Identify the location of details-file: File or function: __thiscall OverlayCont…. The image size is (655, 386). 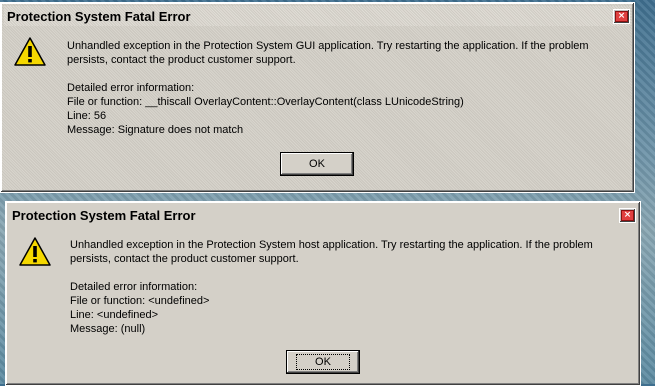
(265, 102).